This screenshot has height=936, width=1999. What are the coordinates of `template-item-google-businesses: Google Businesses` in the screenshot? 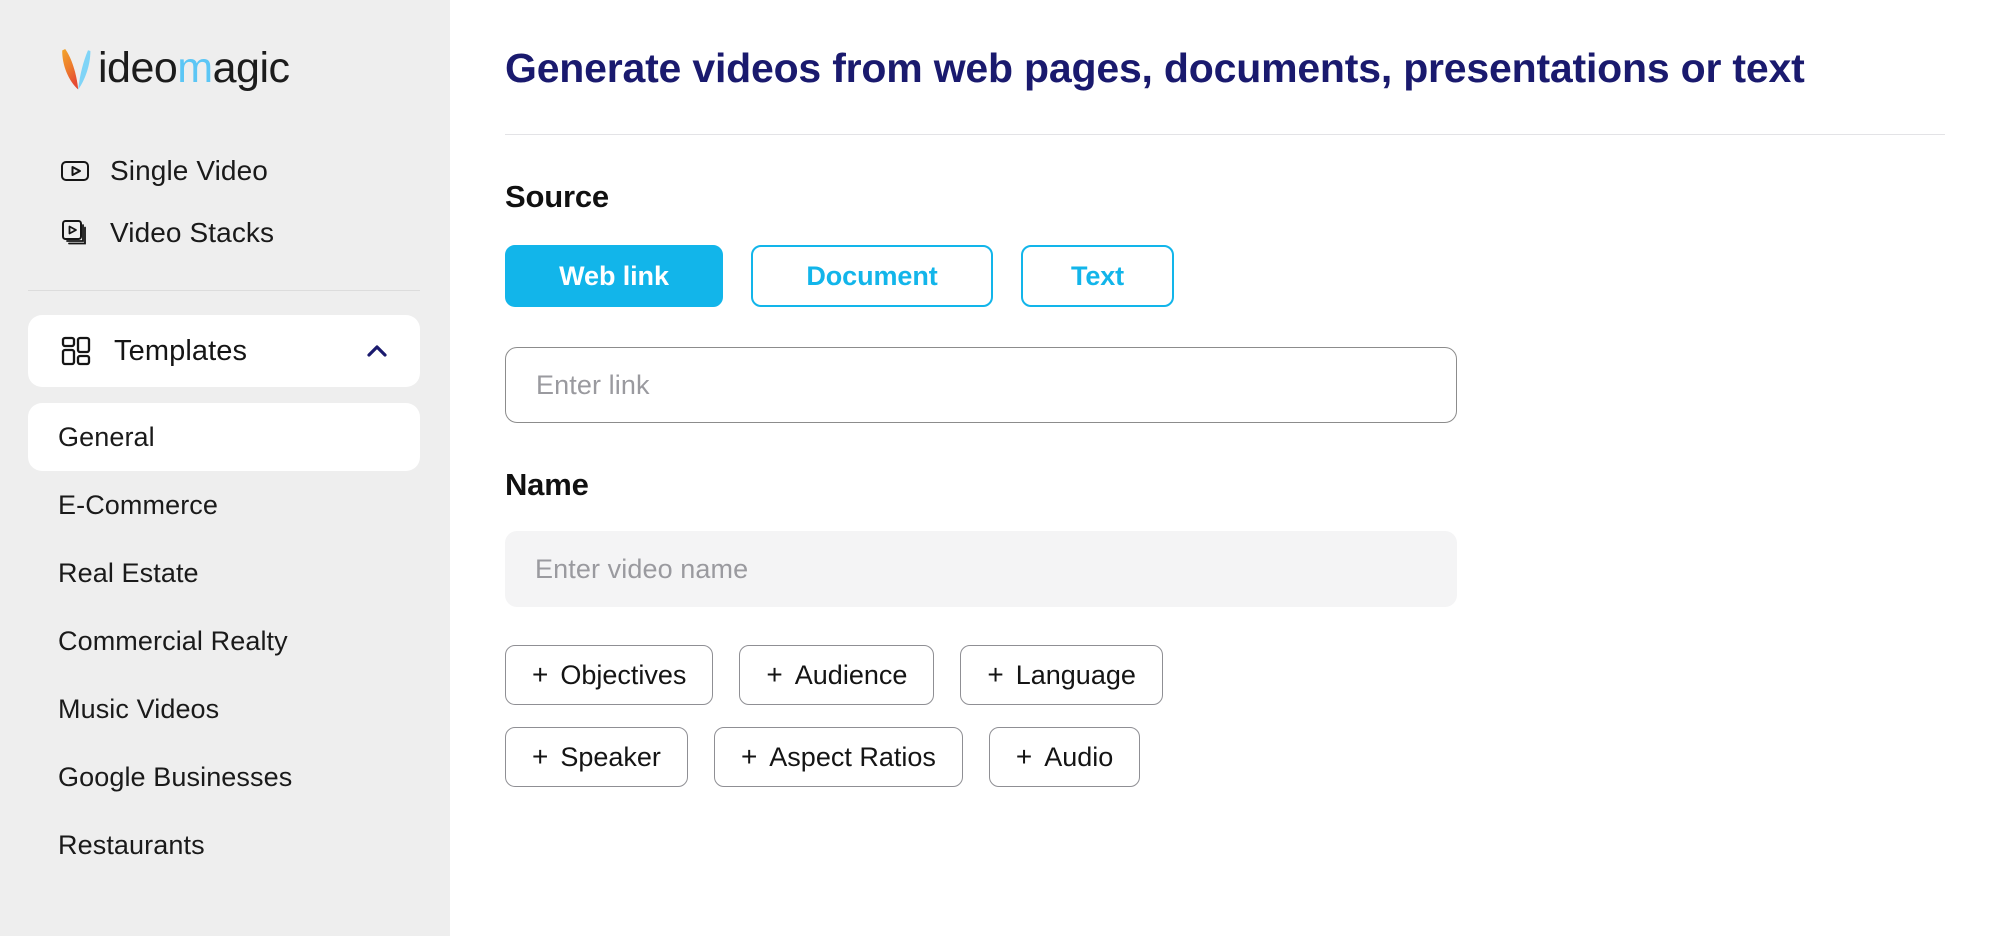 It's located at (225, 777).